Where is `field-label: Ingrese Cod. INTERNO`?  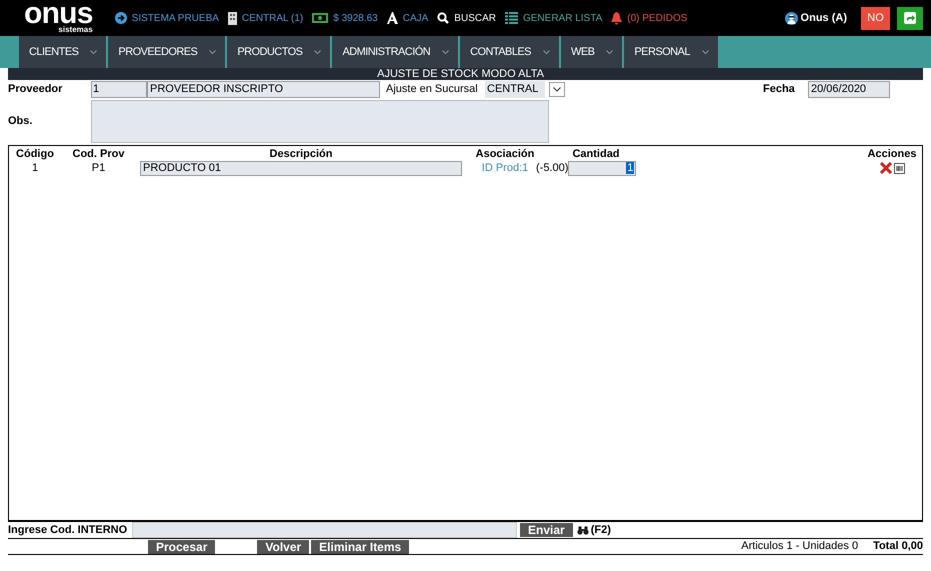
field-label: Ingrese Cod. INTERNO is located at coordinates (68, 530).